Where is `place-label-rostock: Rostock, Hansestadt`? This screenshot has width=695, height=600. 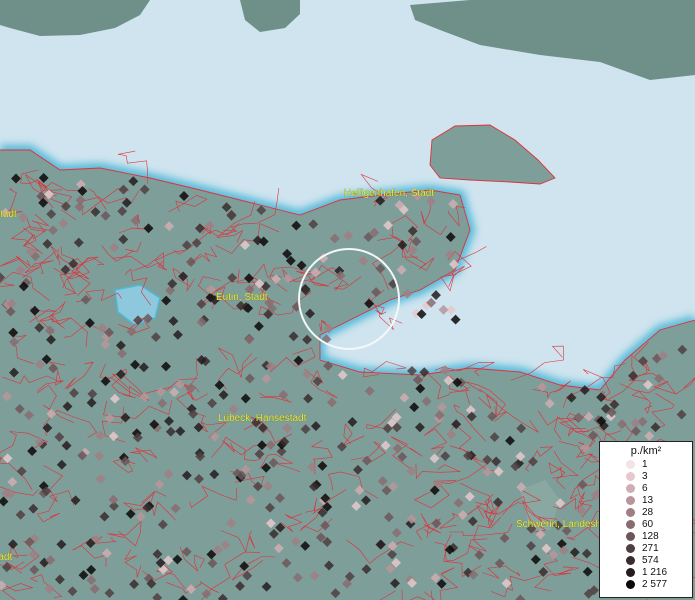 place-label-rostock: Rostock, Hansestadt is located at coordinates (6, 557).